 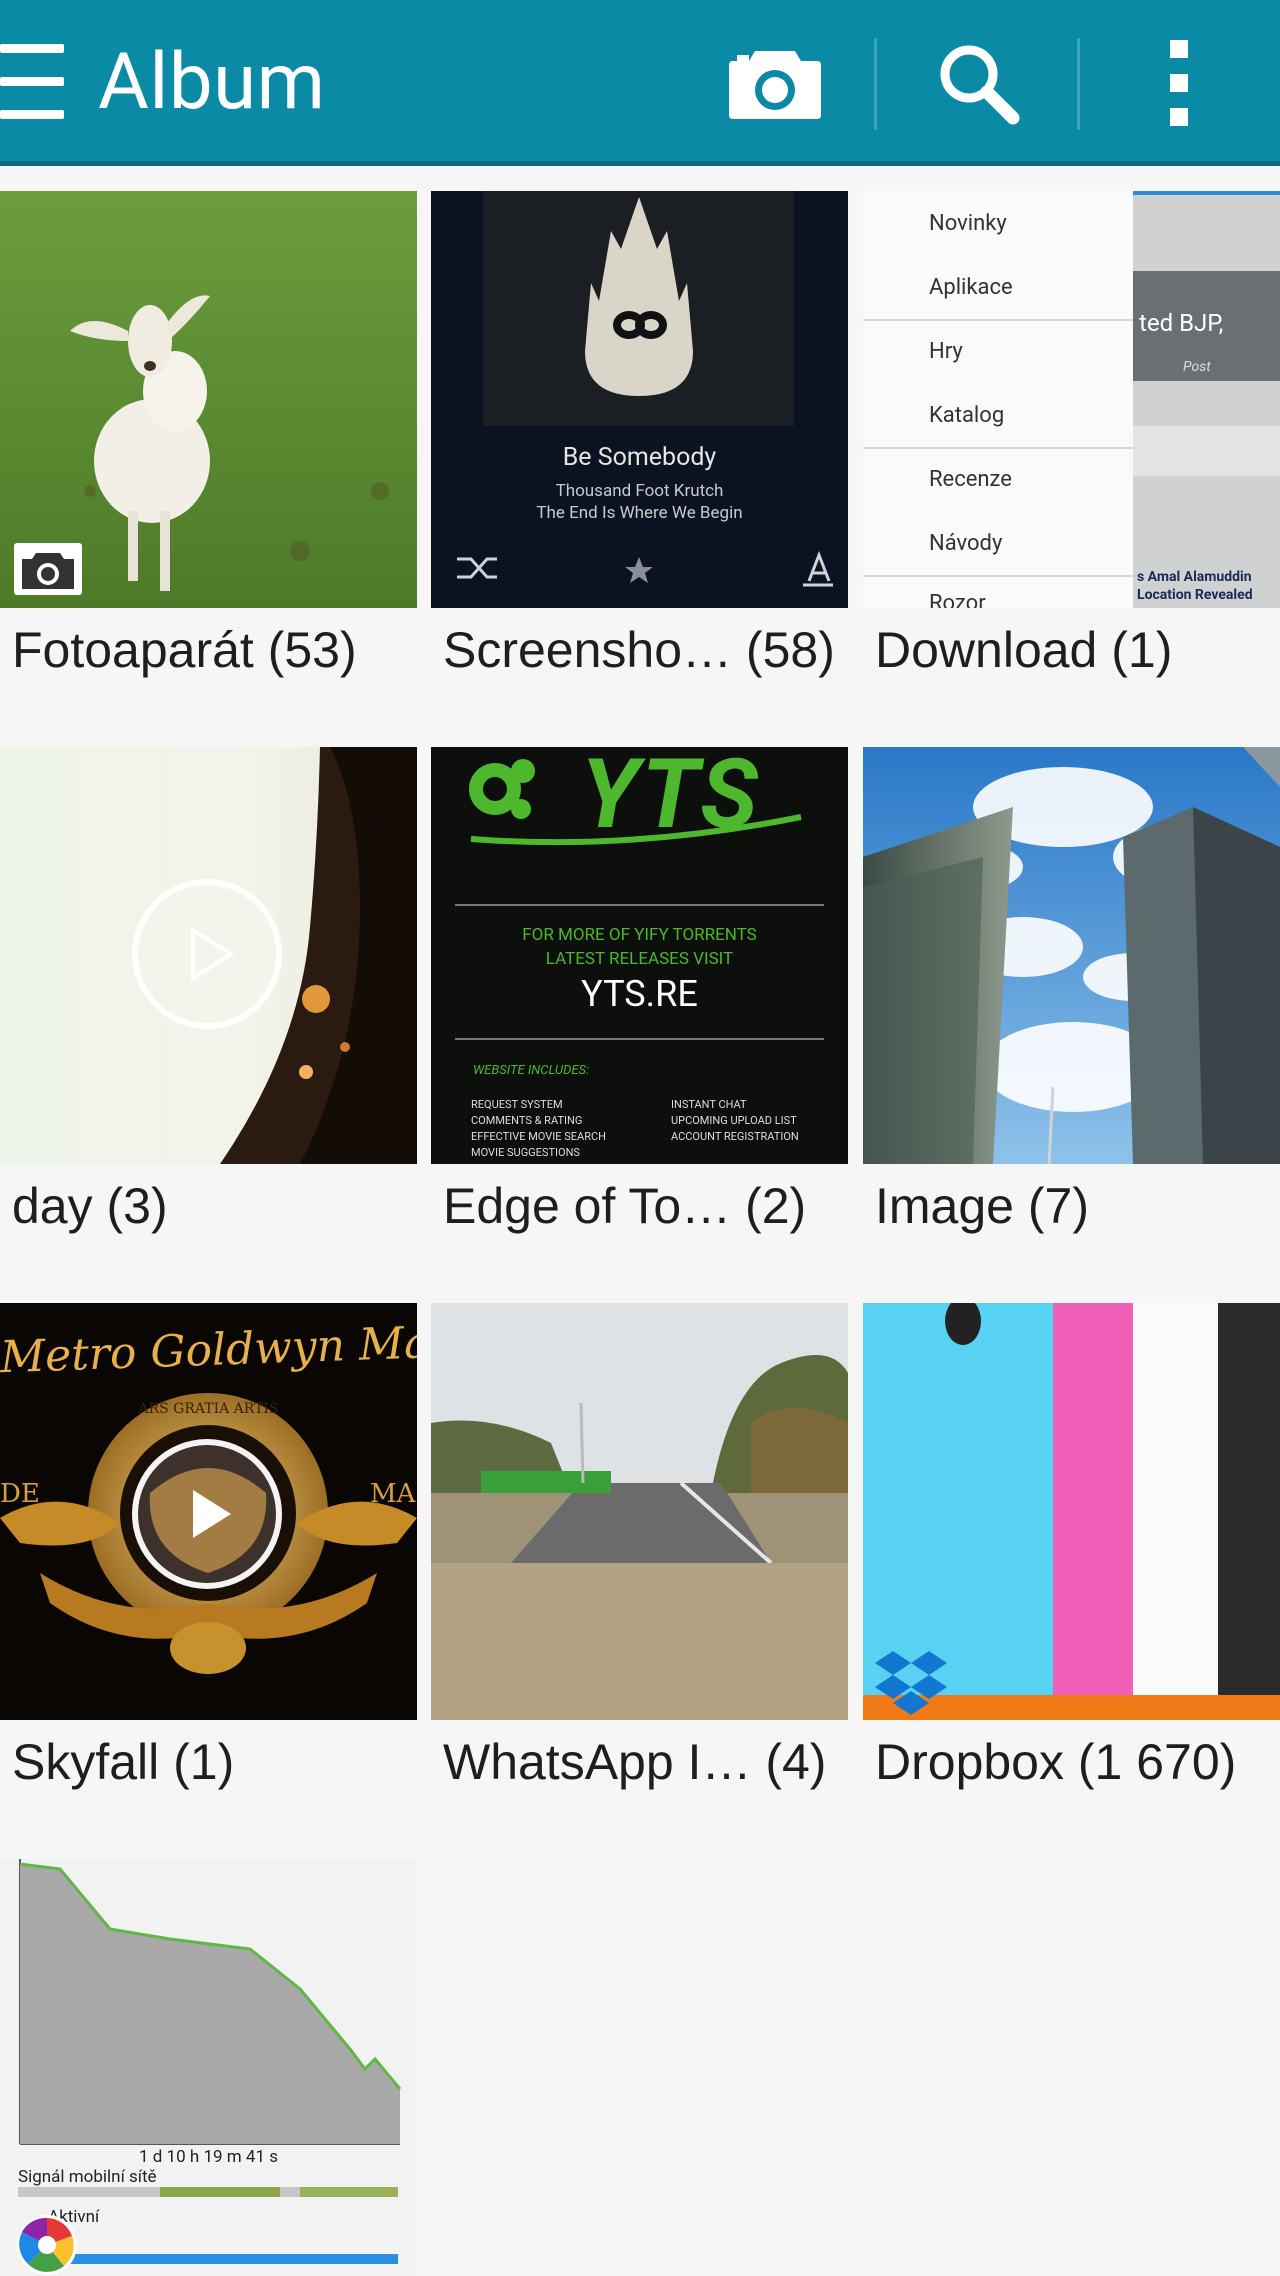 What do you see at coordinates (208, 1409) in the screenshot?
I see `mgm-ribbon: ARS GRATIA ARTIS` at bounding box center [208, 1409].